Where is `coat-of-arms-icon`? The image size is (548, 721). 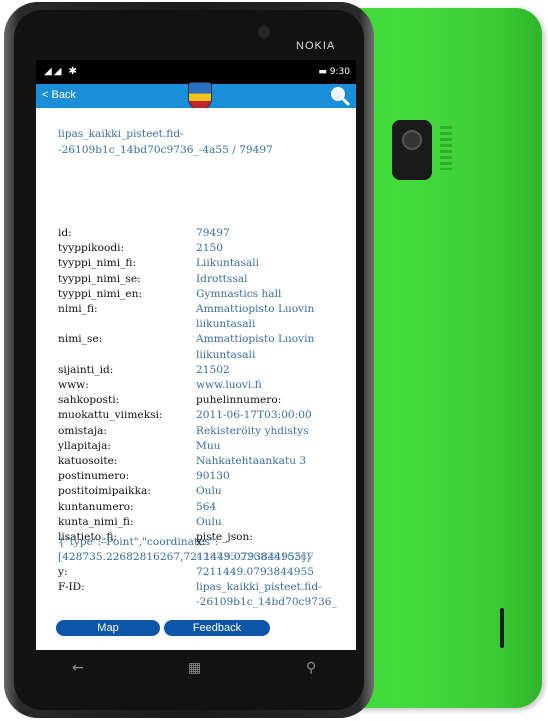 coat-of-arms-icon is located at coordinates (200, 96).